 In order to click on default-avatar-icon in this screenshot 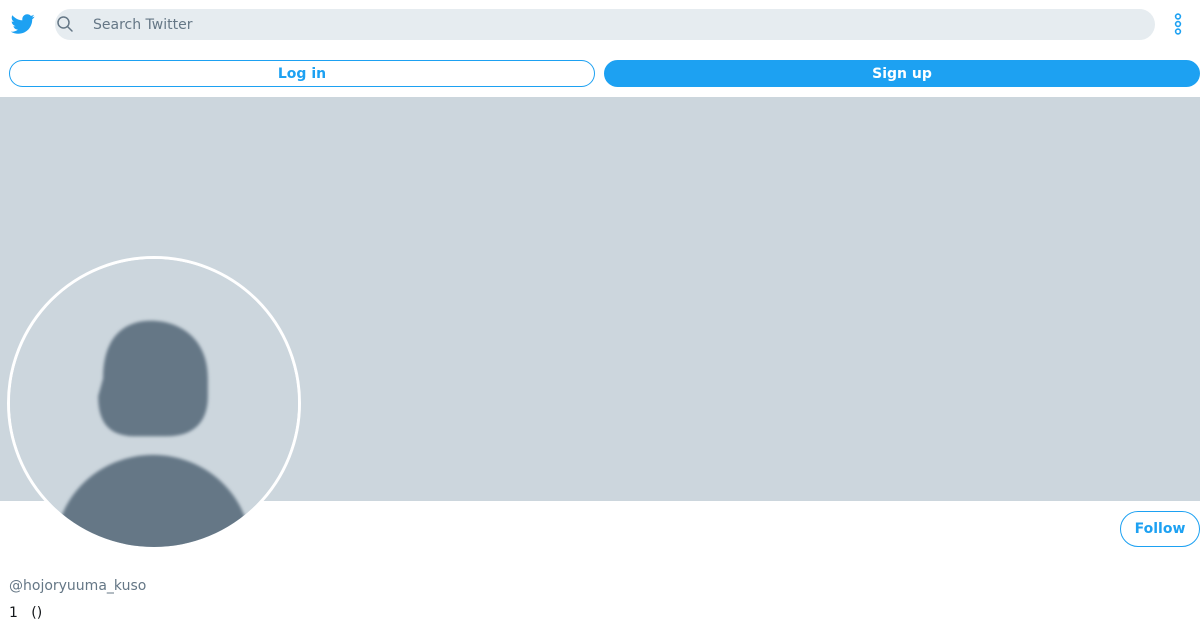, I will do `click(154, 403)`.